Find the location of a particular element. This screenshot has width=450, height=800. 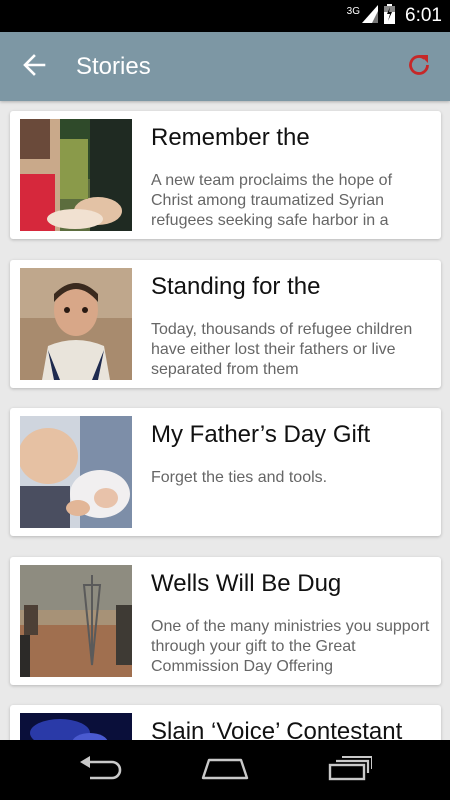

story-summary: Forget the ties and tools. is located at coordinates (239, 477).